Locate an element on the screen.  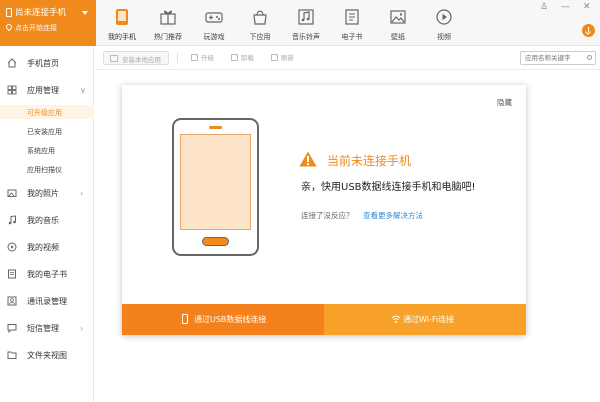
app-search-input is located at coordinates (558, 58).